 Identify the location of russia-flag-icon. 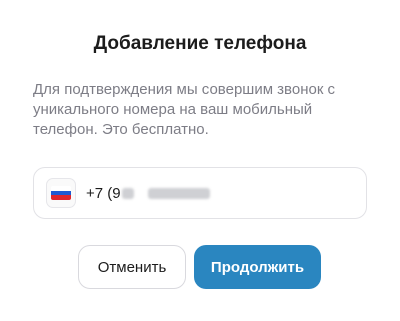
(61, 193).